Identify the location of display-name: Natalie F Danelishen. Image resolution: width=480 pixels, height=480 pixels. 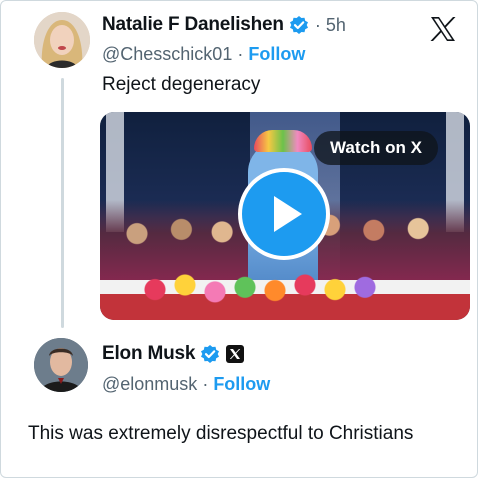
(193, 25).